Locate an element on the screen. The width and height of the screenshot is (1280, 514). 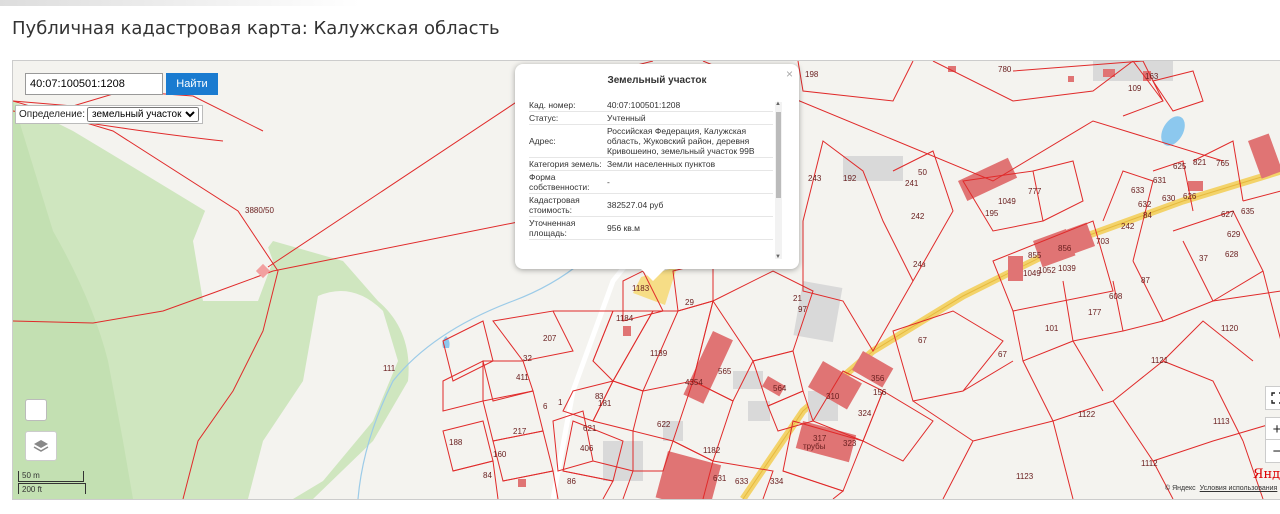
parcel-label: 310 is located at coordinates (833, 396).